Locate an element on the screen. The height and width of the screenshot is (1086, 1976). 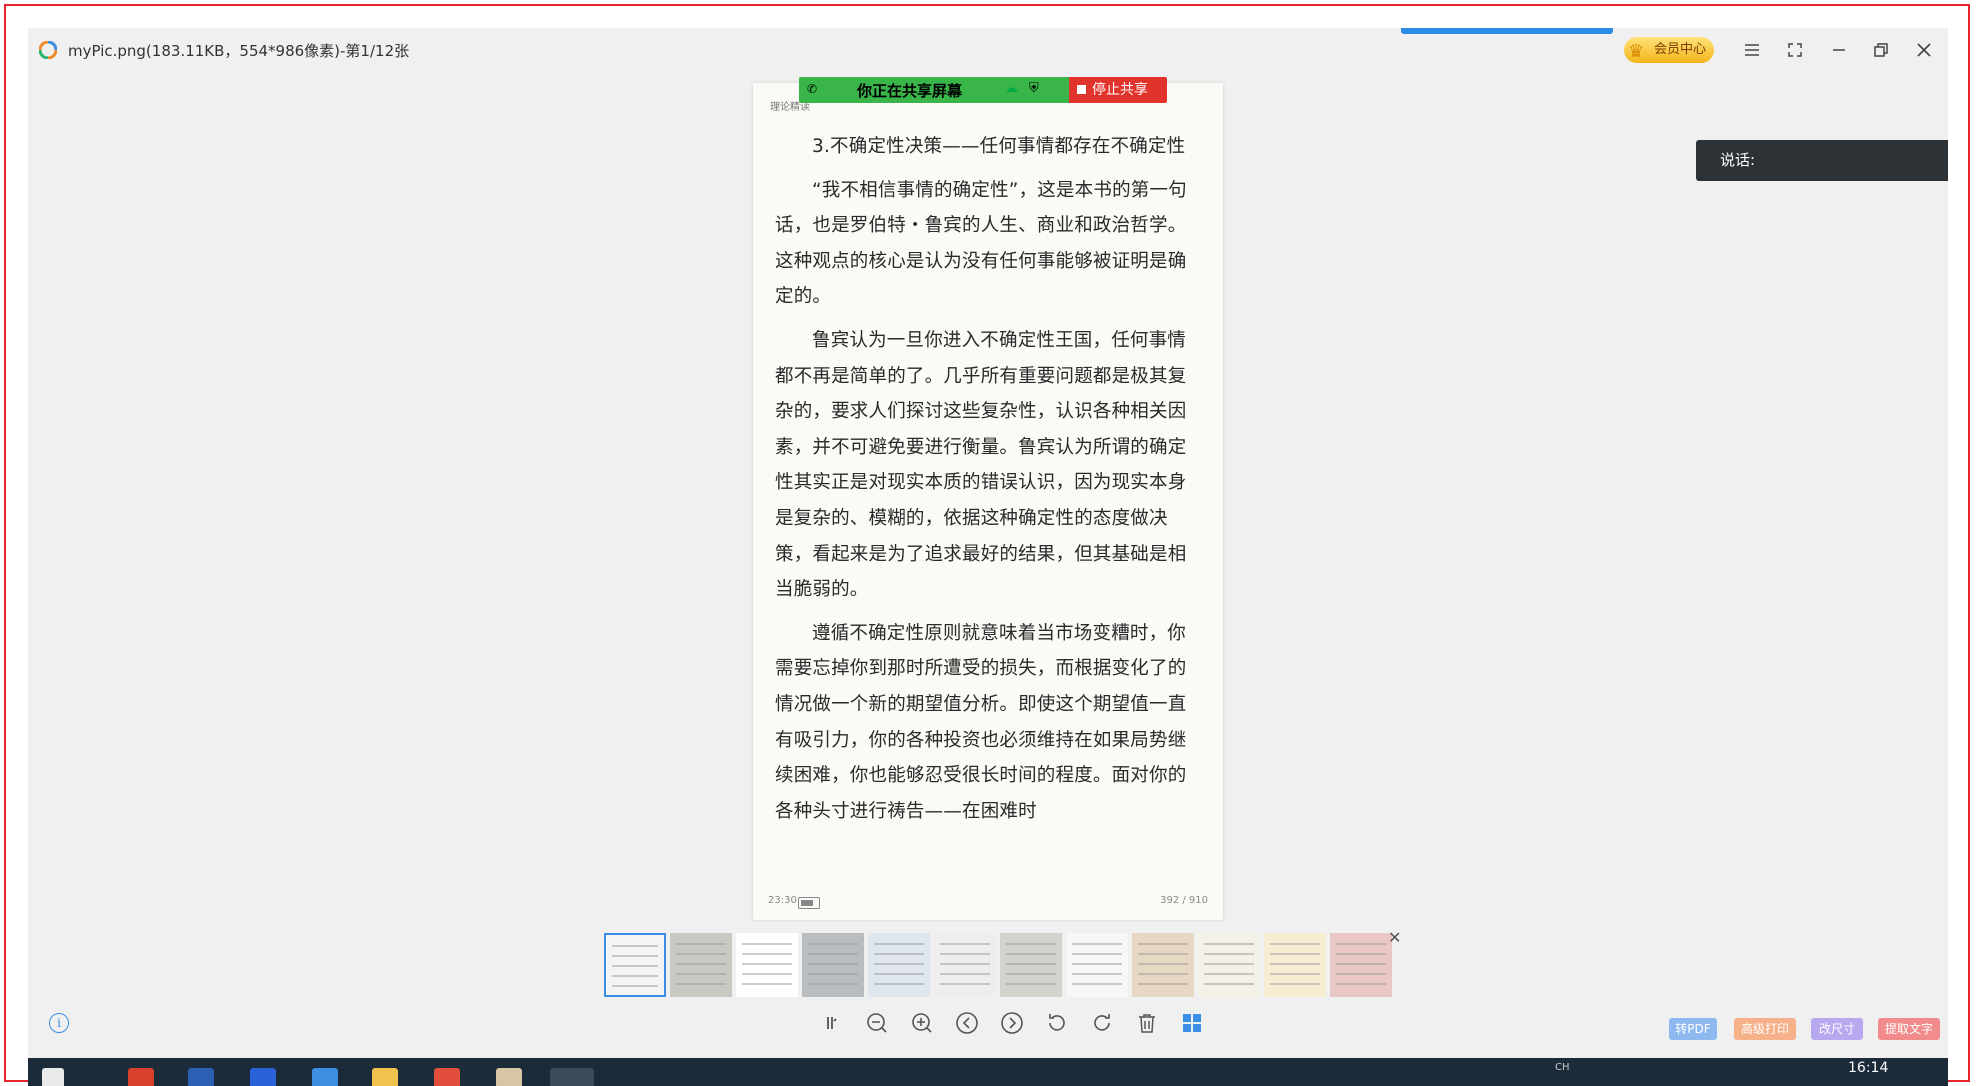
close-thumbnails-icon: ✕ is located at coordinates (1394, 937).